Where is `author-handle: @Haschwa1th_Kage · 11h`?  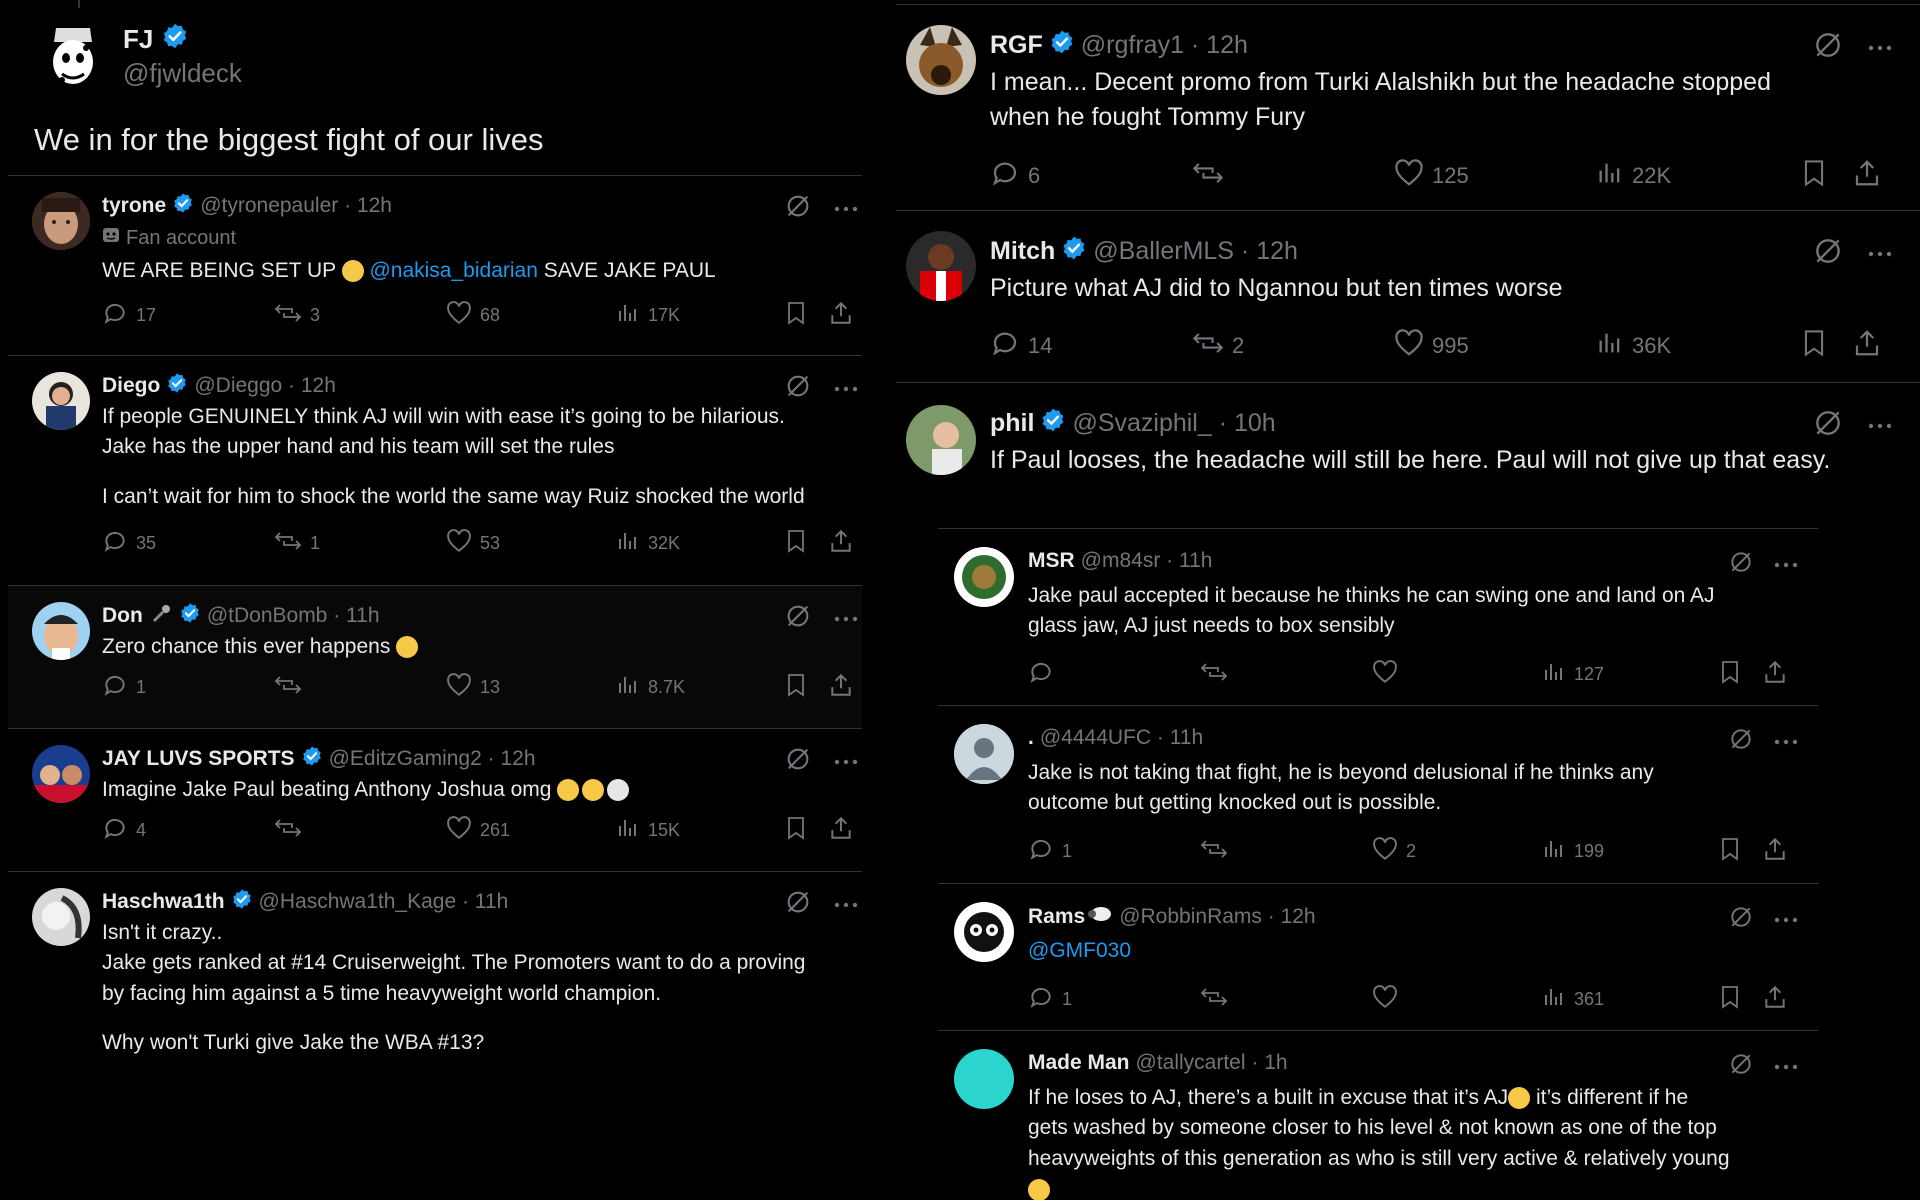
author-handle: @Haschwa1th_Kage · 11h is located at coordinates (384, 902).